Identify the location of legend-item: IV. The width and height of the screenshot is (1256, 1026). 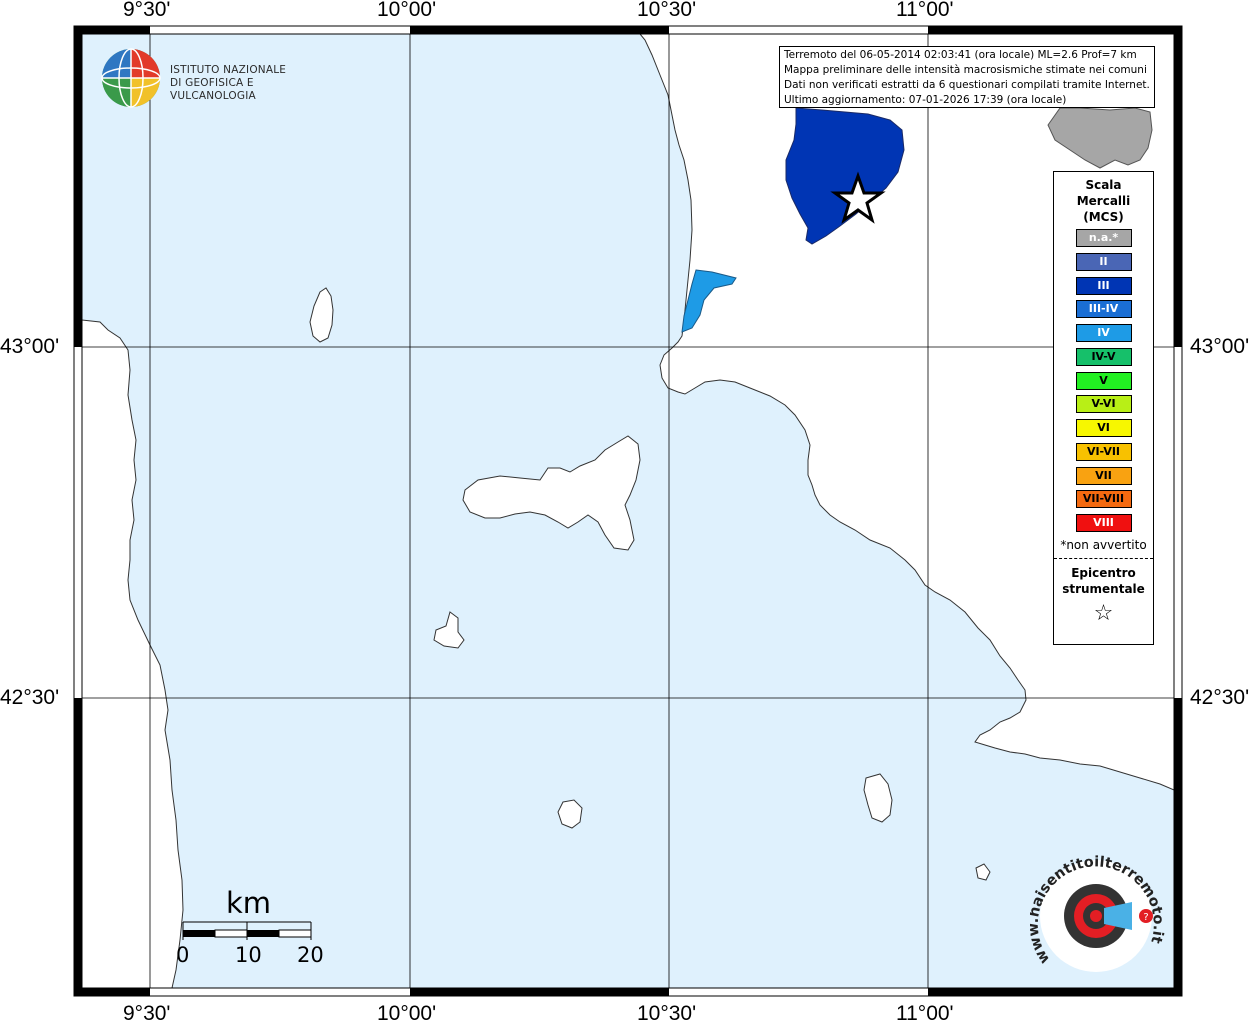
(1103, 333).